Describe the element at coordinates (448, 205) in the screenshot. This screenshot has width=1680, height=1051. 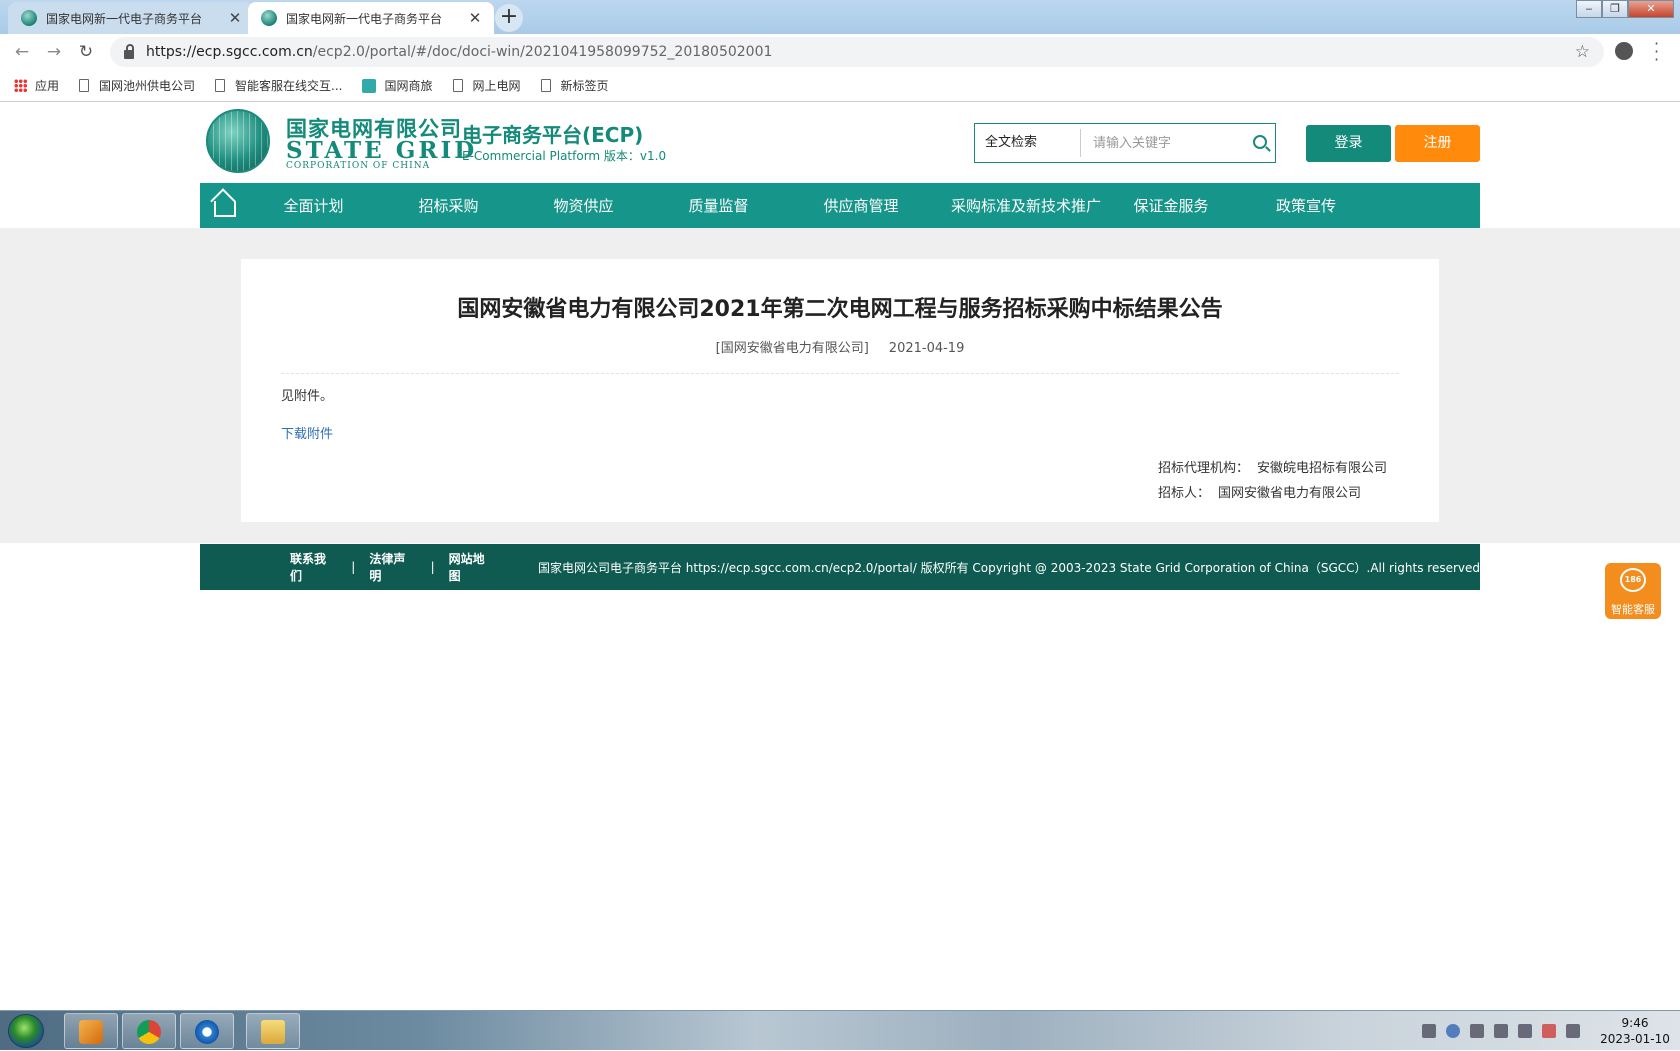
I see `nav-item-tender: 招标采购` at that location.